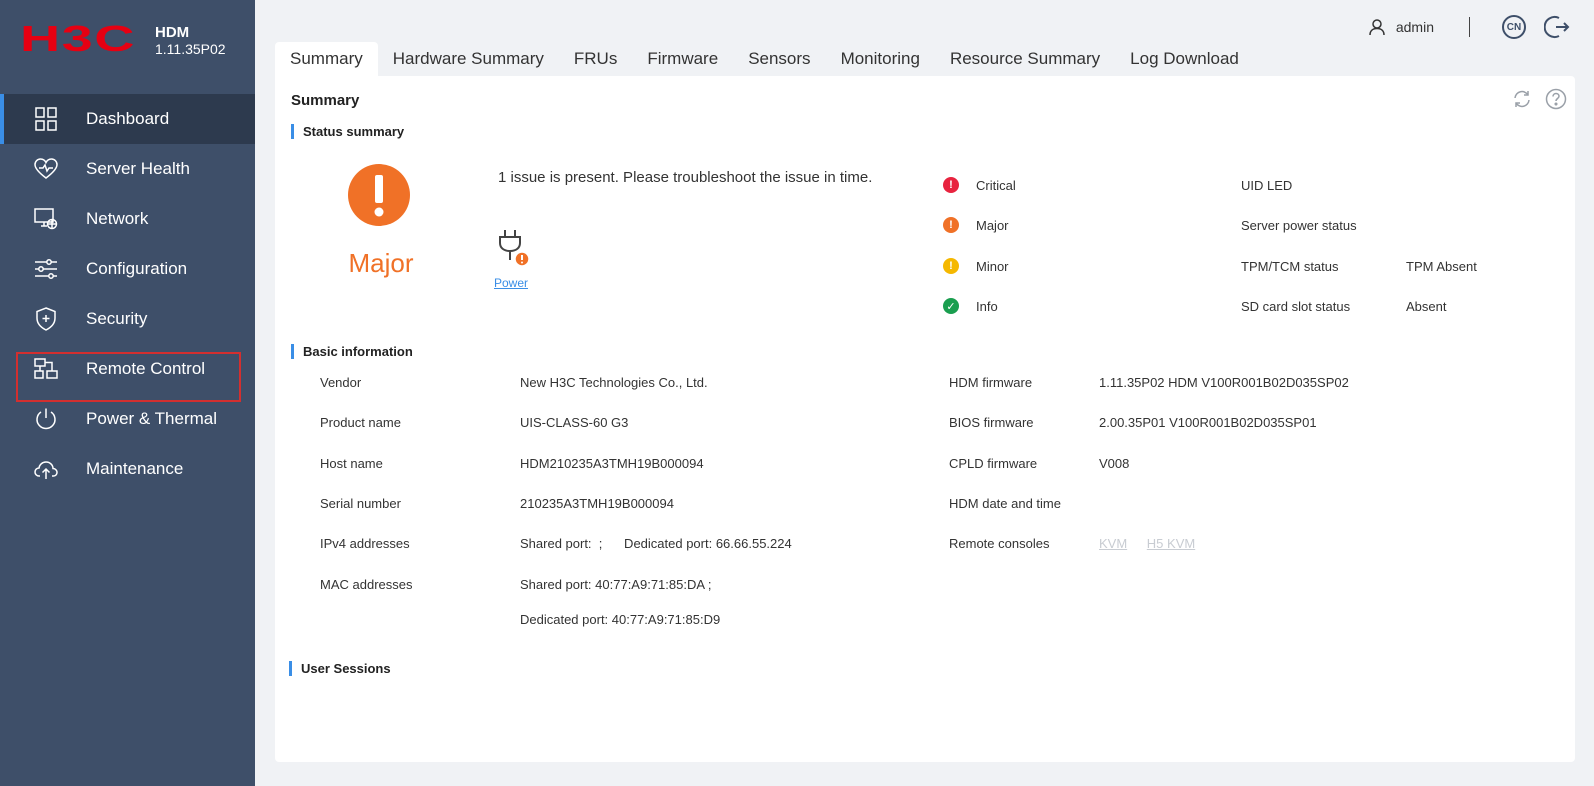 The width and height of the screenshot is (1594, 786). I want to click on sidebar-item-server-health: Server Health, so click(127, 169).